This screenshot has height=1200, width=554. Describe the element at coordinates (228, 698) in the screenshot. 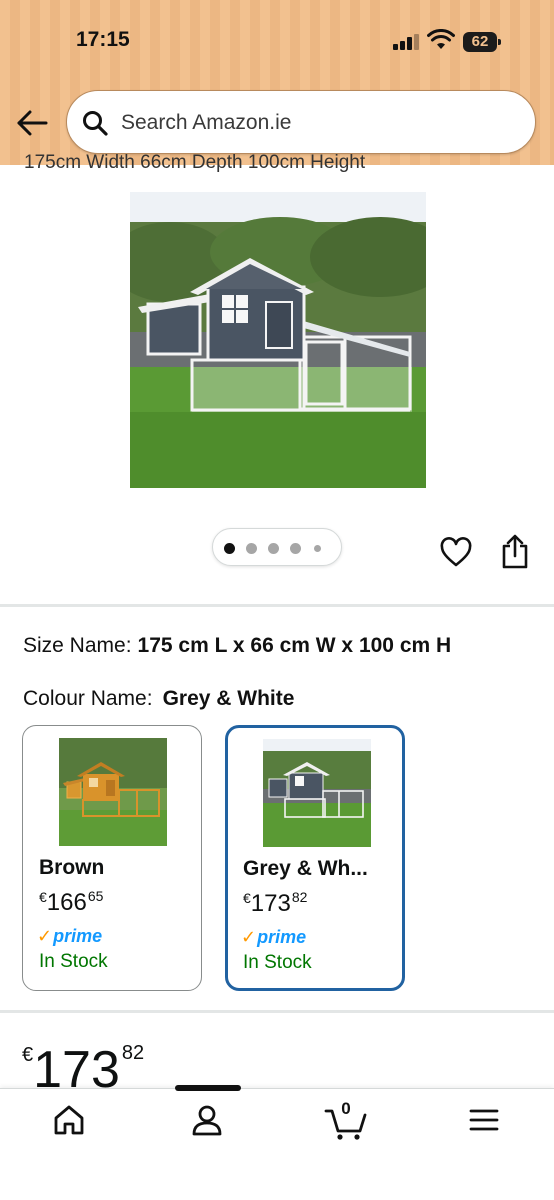

I see `colour-value: Grey & White` at that location.